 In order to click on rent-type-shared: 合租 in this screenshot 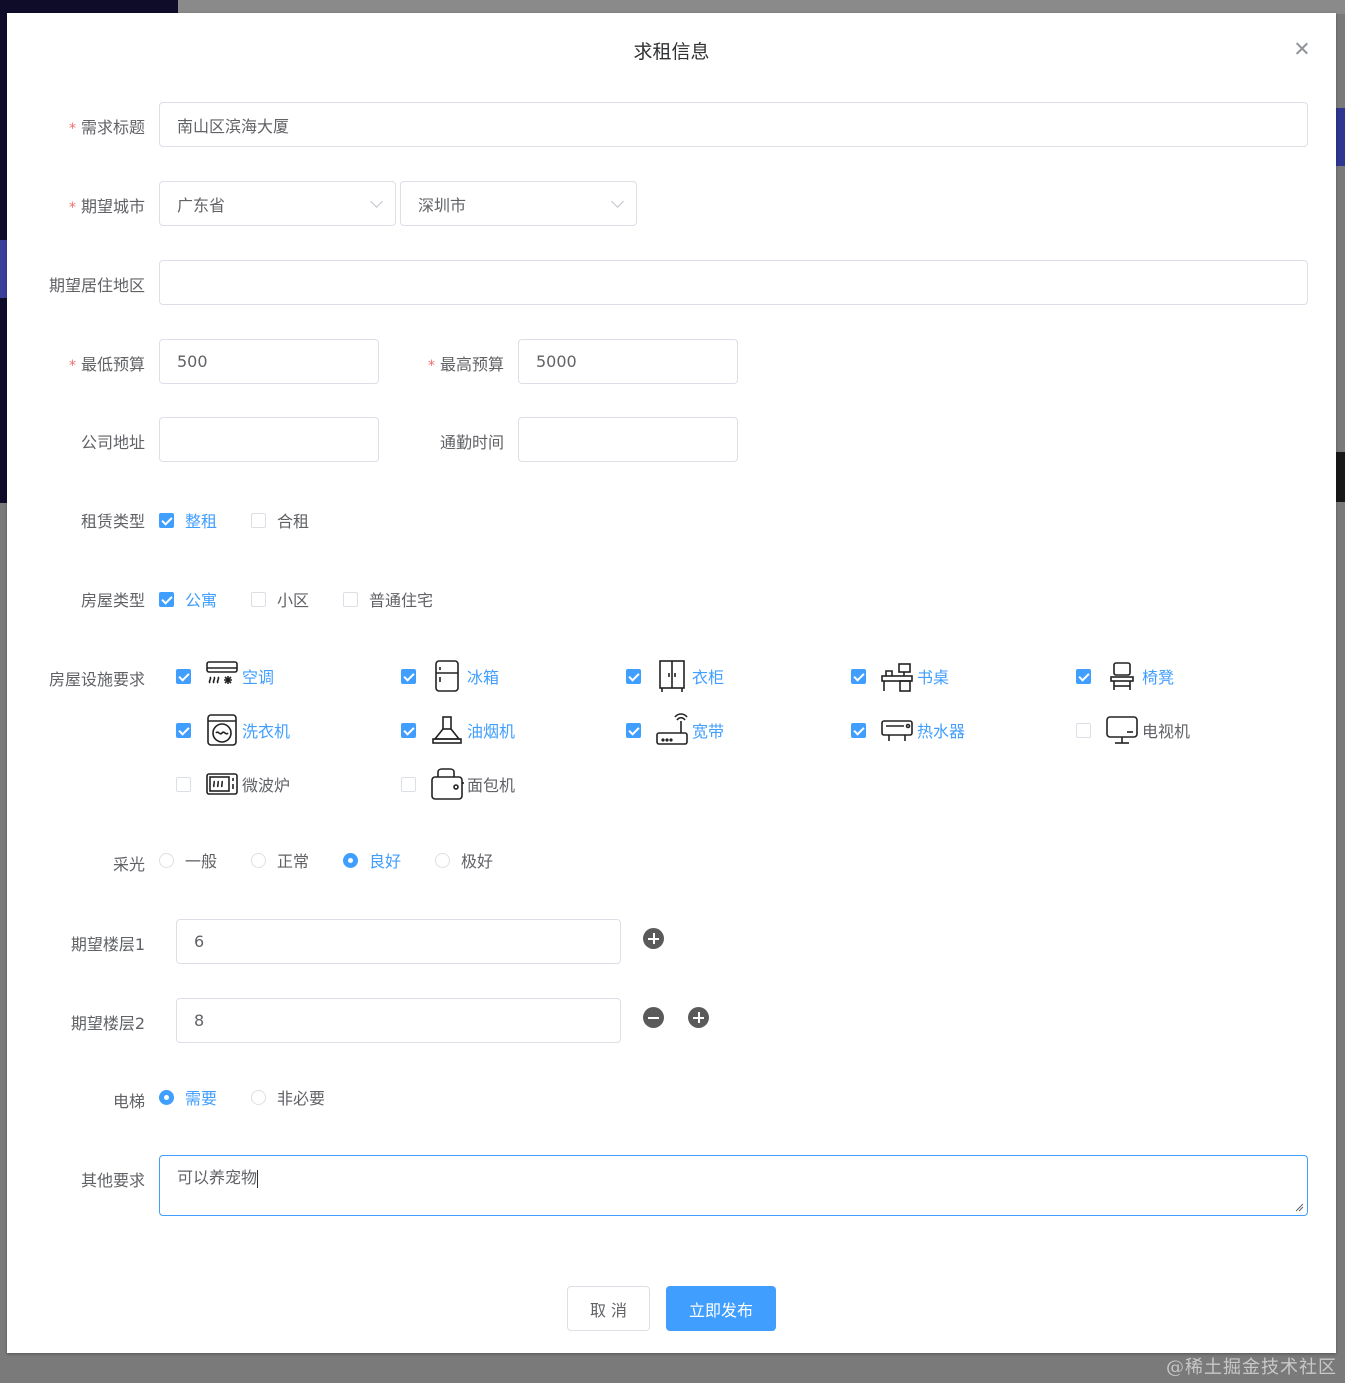, I will do `click(280, 520)`.